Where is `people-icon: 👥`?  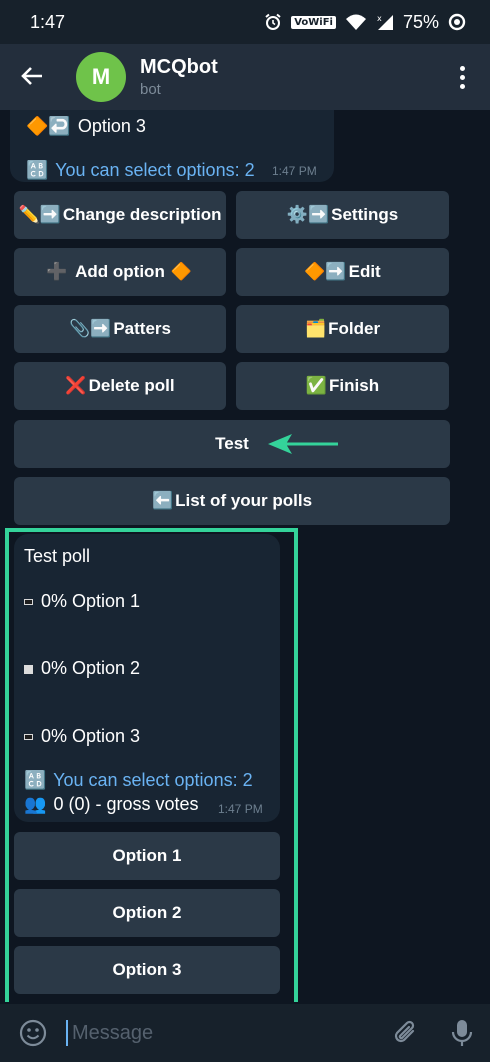 people-icon: 👥 is located at coordinates (35, 804).